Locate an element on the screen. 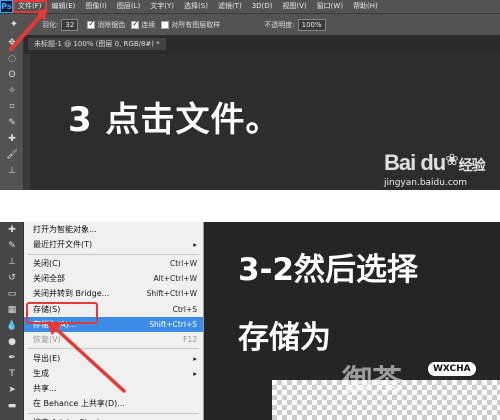 The height and width of the screenshot is (420, 500). gradient-tool-icon: ▦ is located at coordinates (12, 310).